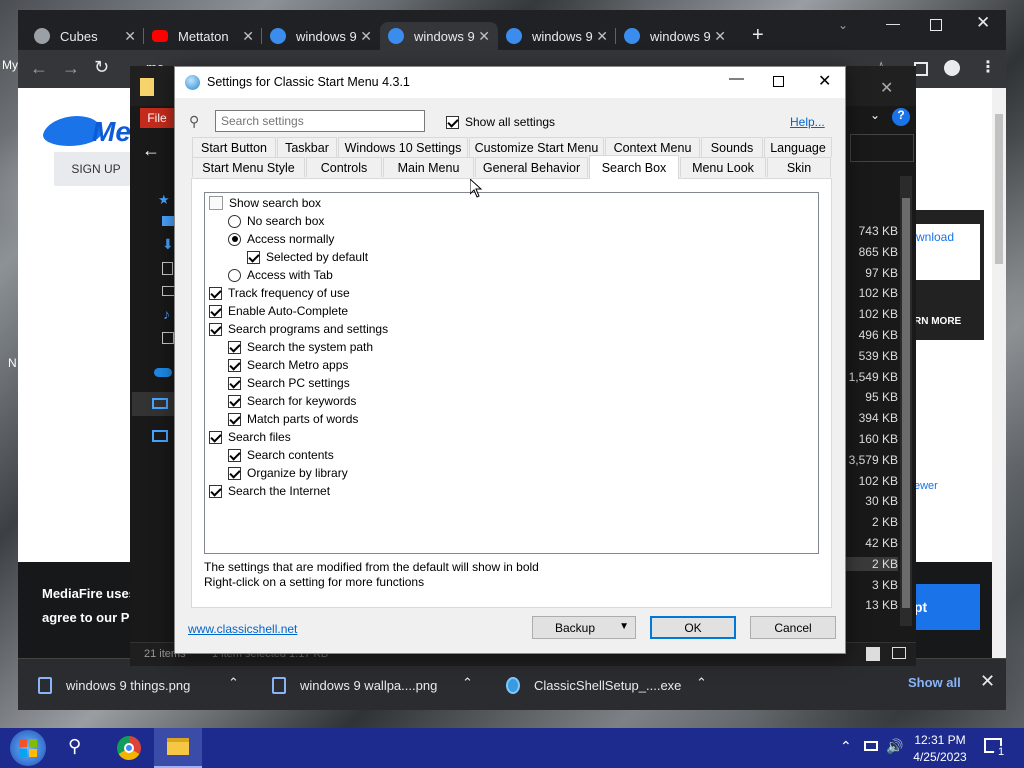  What do you see at coordinates (166, 314) in the screenshot?
I see `music-folder-icon: ♪` at bounding box center [166, 314].